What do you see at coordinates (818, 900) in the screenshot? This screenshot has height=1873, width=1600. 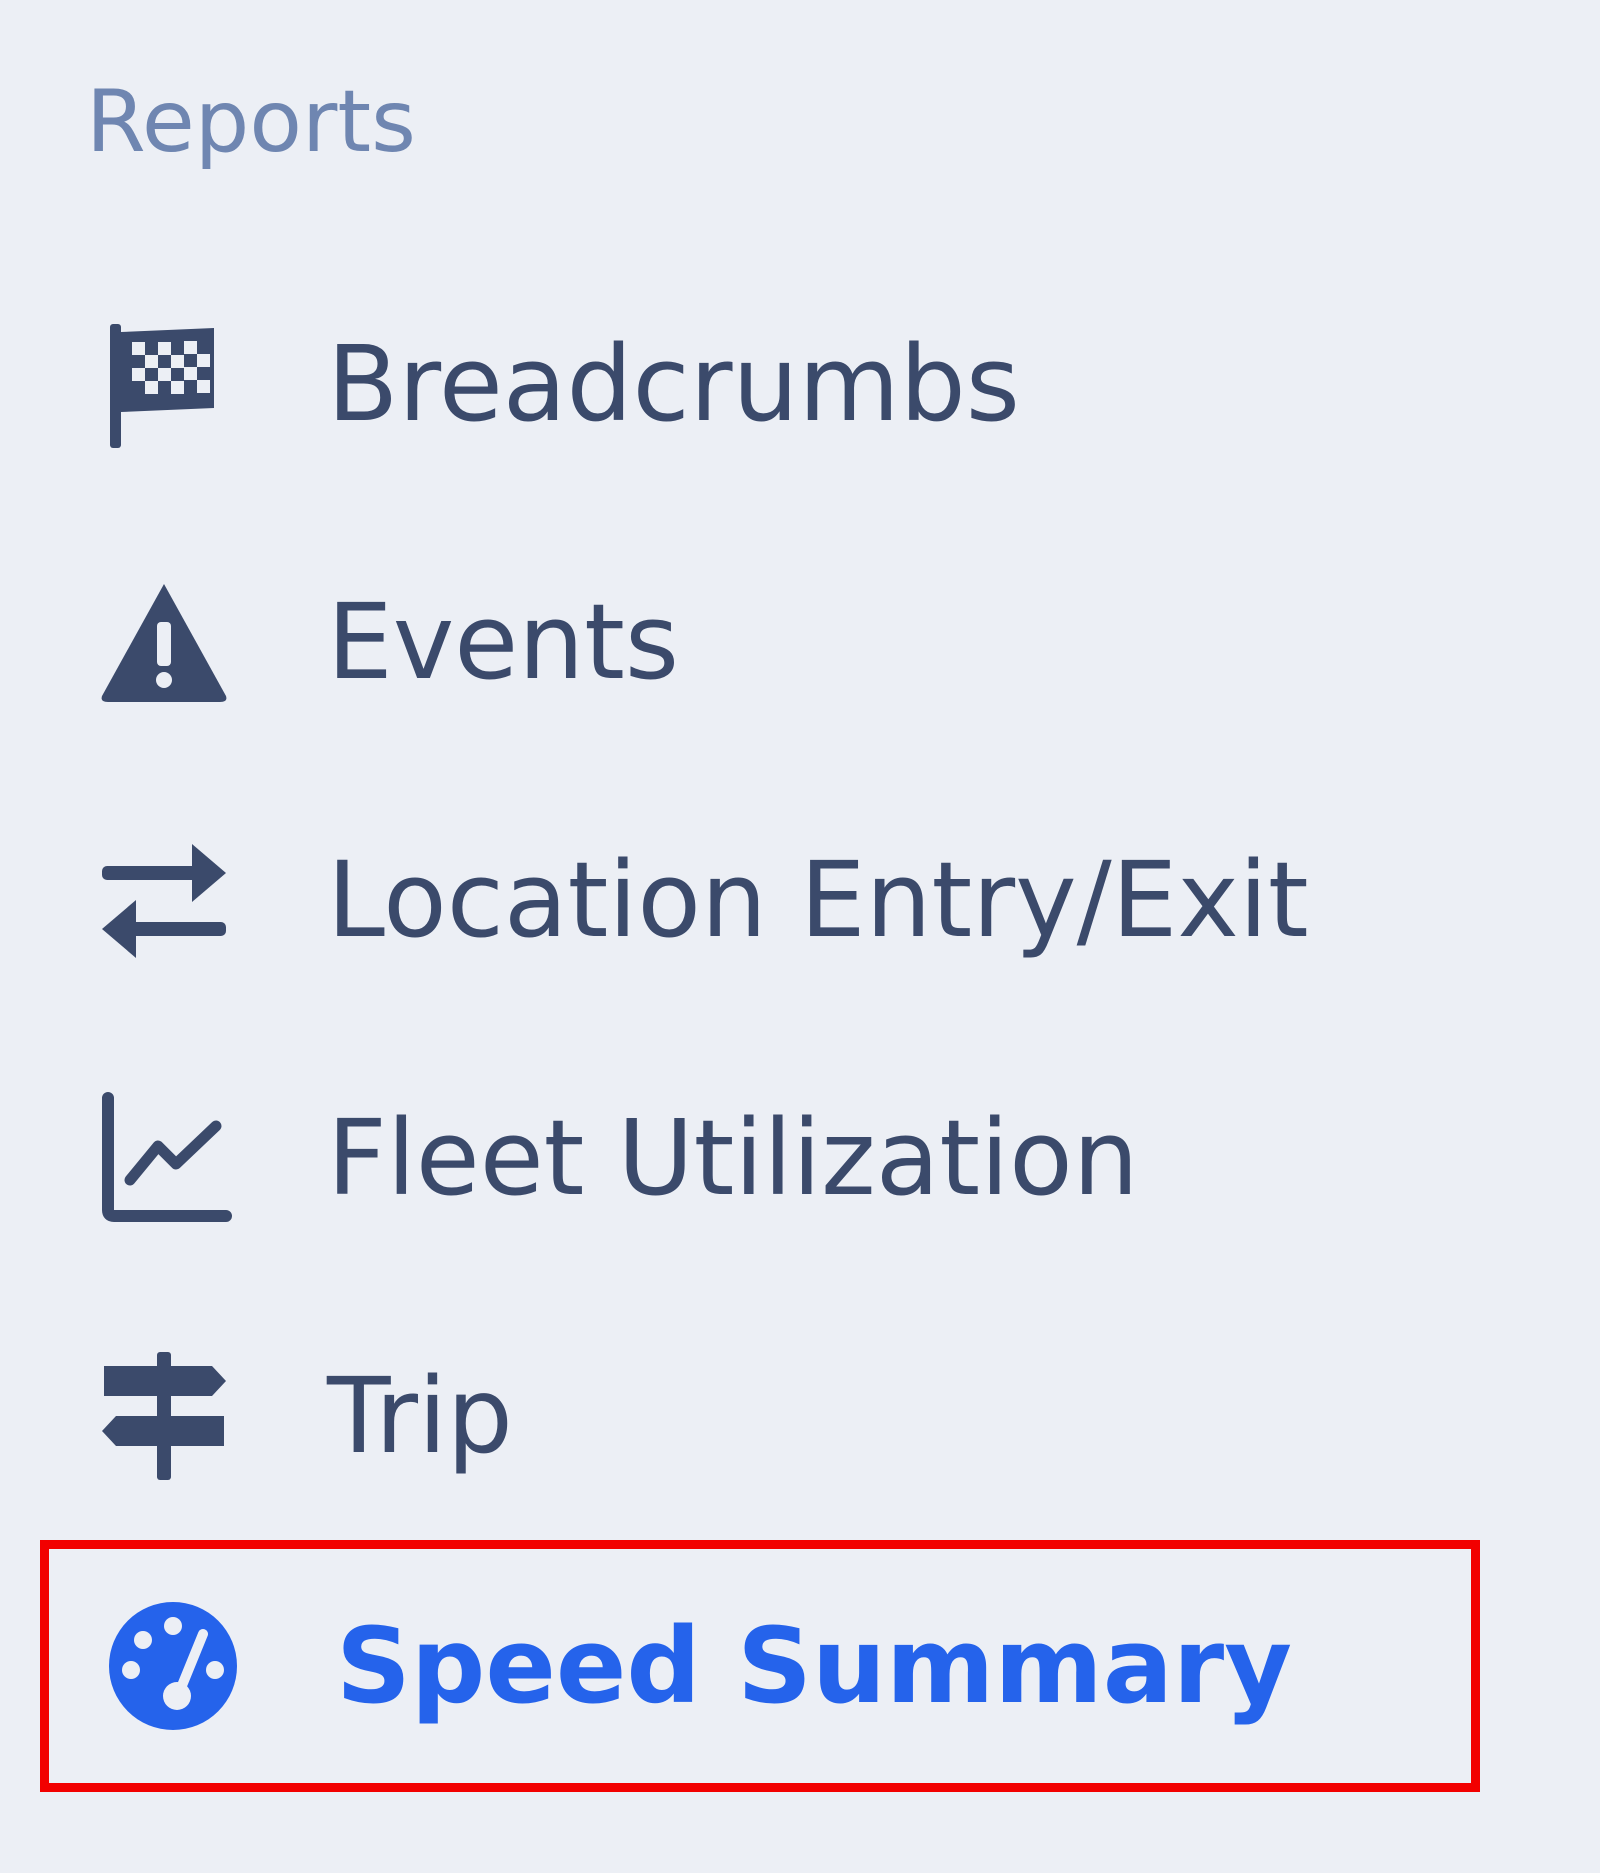 I see `sidebar-item-label: Location Entry/Exit` at bounding box center [818, 900].